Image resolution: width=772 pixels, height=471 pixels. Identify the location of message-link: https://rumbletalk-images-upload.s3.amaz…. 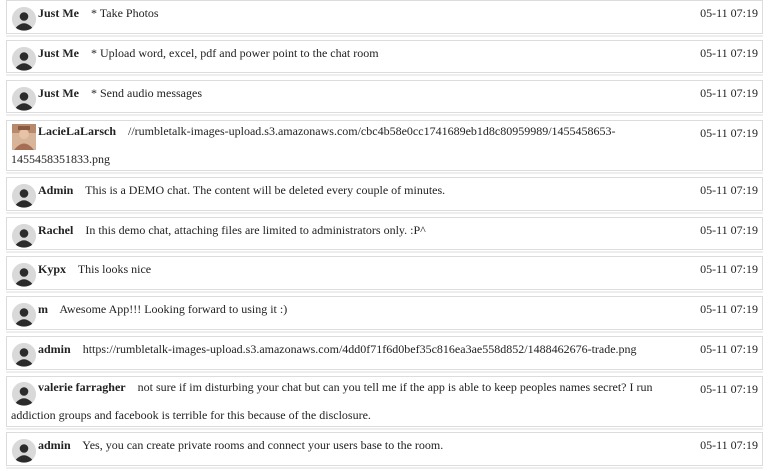
(360, 349).